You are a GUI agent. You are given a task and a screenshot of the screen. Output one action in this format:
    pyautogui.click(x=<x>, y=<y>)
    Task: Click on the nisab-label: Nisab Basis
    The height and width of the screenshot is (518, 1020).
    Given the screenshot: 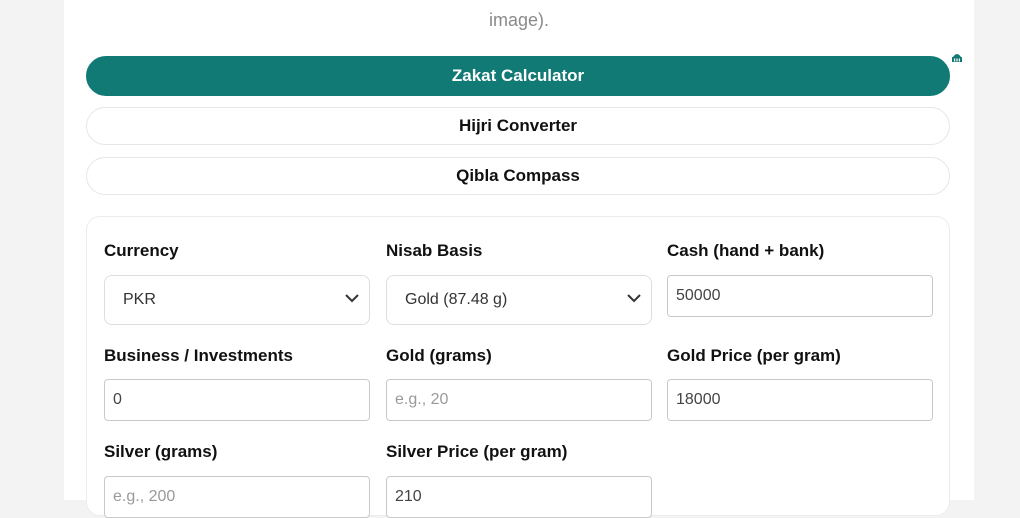 What is the action you would take?
    pyautogui.click(x=434, y=250)
    